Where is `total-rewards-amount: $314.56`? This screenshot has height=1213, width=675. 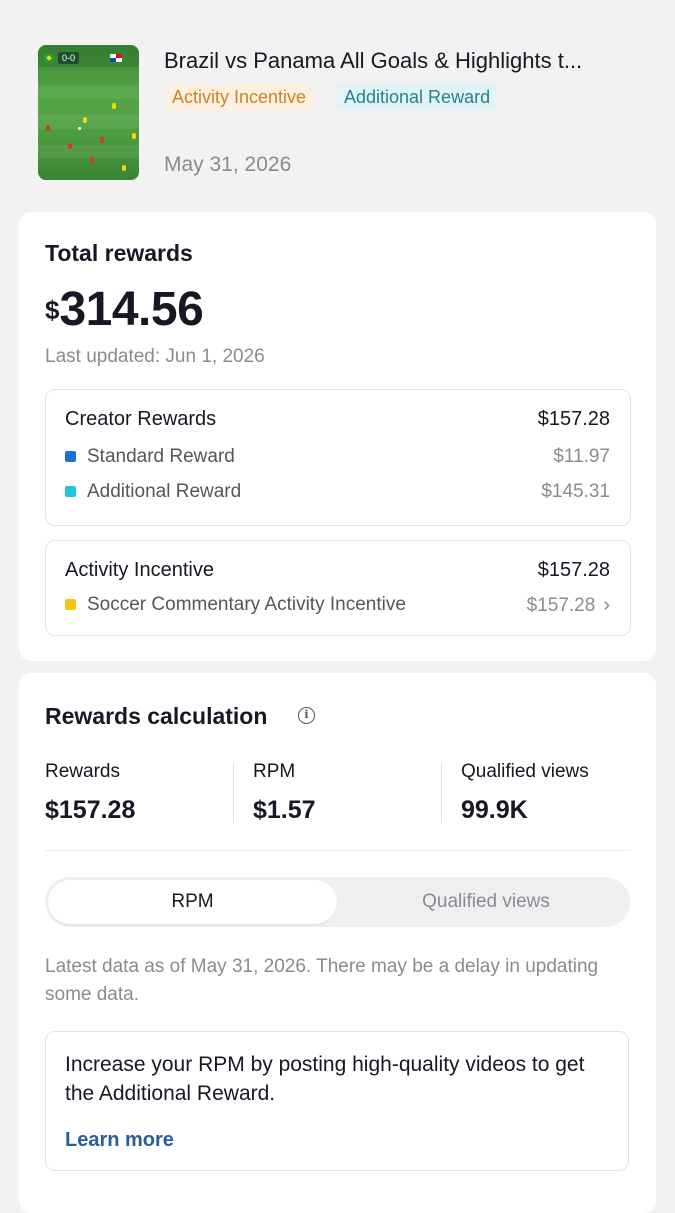
total-rewards-amount: $314.56 is located at coordinates (124, 309).